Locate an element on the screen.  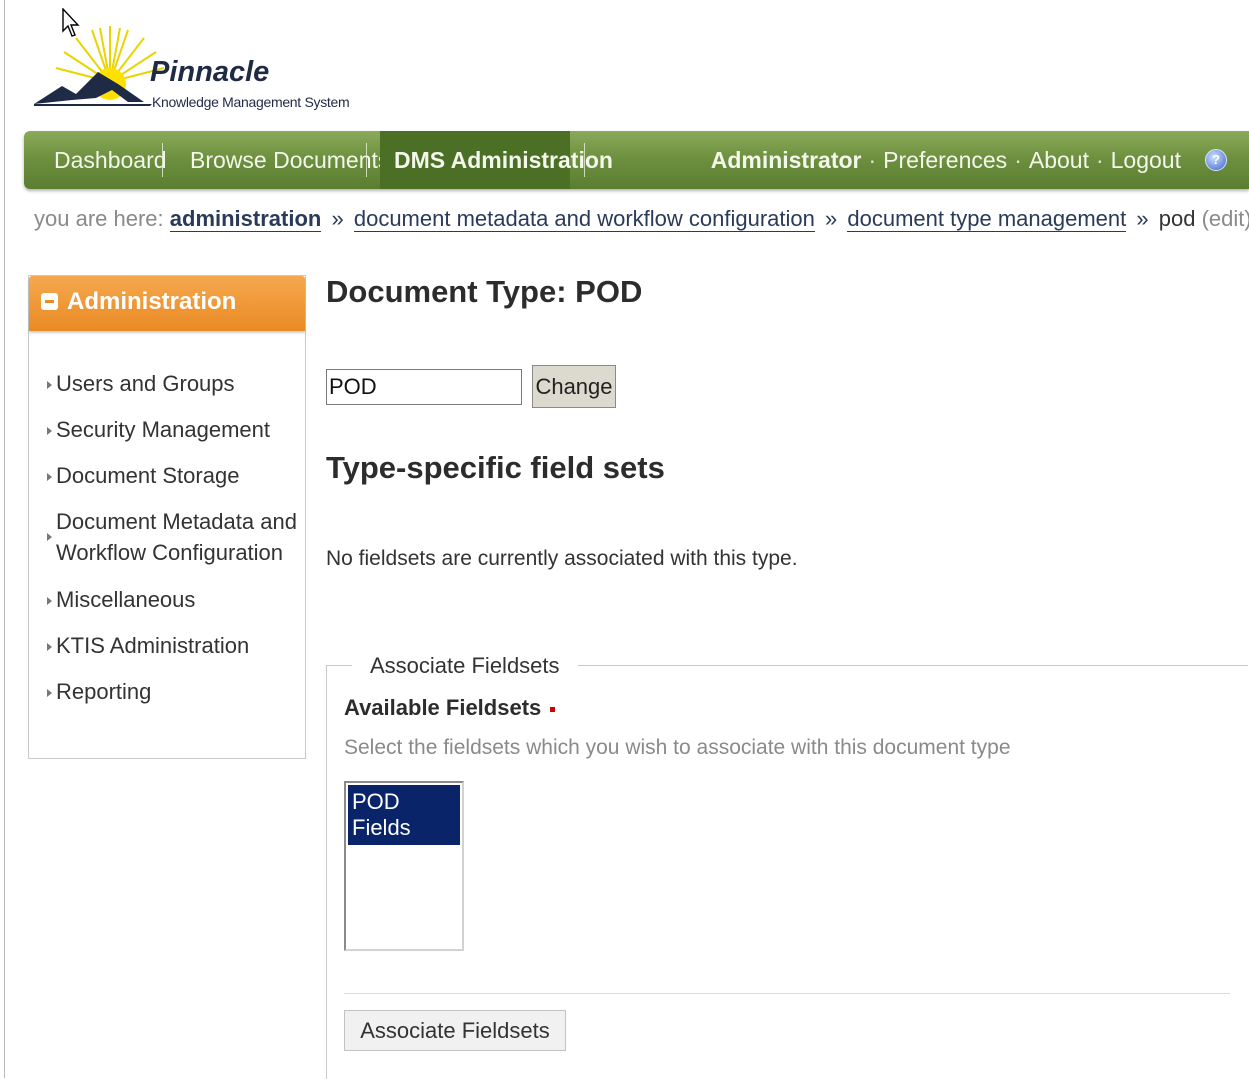
collapse-icon is located at coordinates (49, 301).